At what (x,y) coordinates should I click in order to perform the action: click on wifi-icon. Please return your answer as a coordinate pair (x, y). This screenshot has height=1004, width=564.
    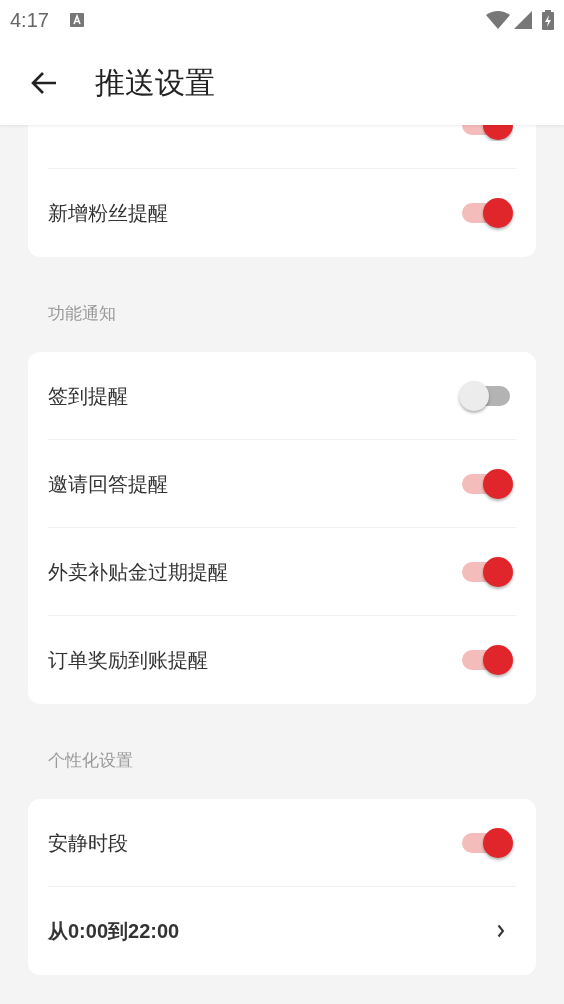
    Looking at the image, I should click on (498, 20).